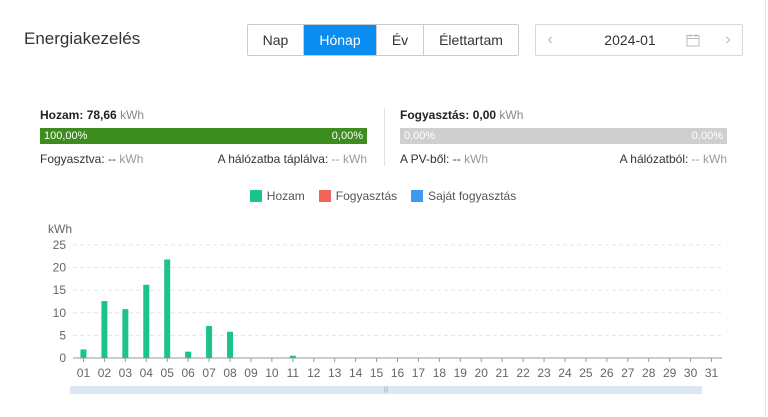 The width and height of the screenshot is (768, 417). I want to click on x-tick-label: 23, so click(544, 373).